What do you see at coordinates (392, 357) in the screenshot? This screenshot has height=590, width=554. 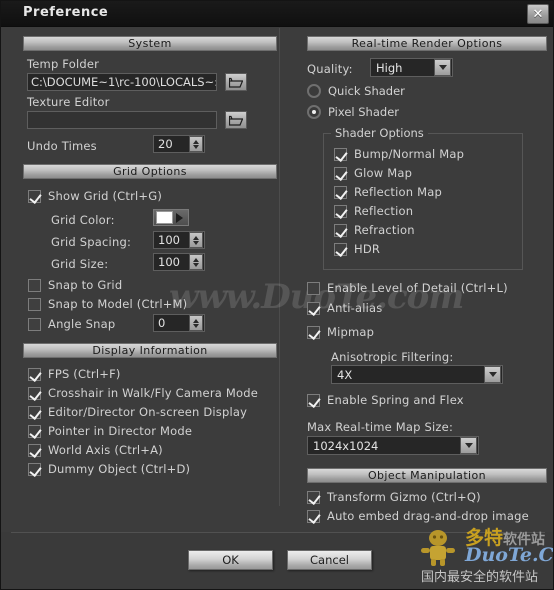 I see `anisotropic-filtering-label: Anisotropic Filtering:` at bounding box center [392, 357].